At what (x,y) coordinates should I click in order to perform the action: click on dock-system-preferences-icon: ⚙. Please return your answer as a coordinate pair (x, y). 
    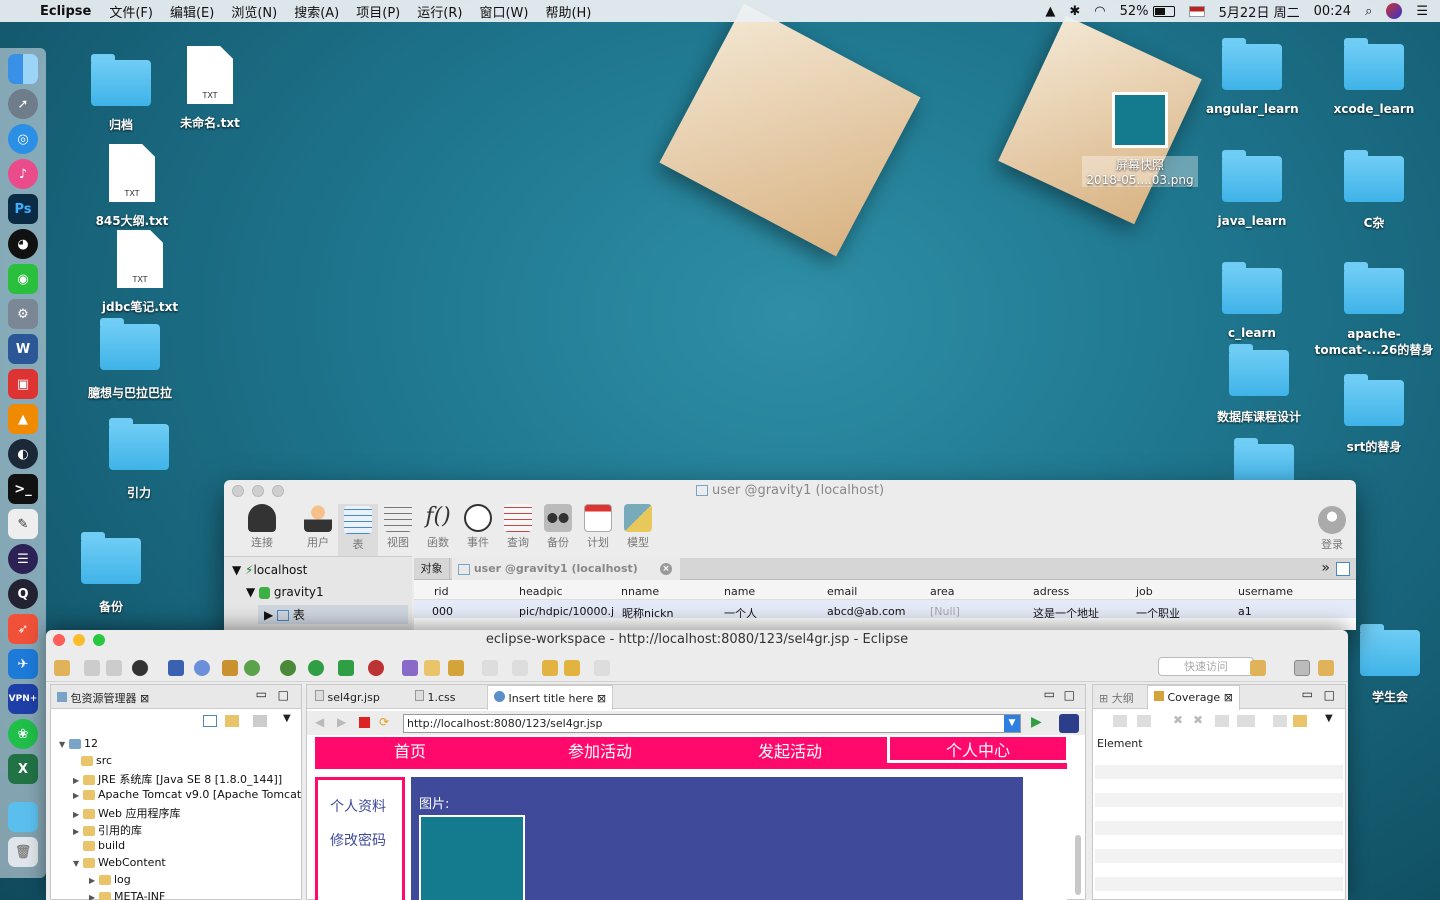
    Looking at the image, I should click on (23, 314).